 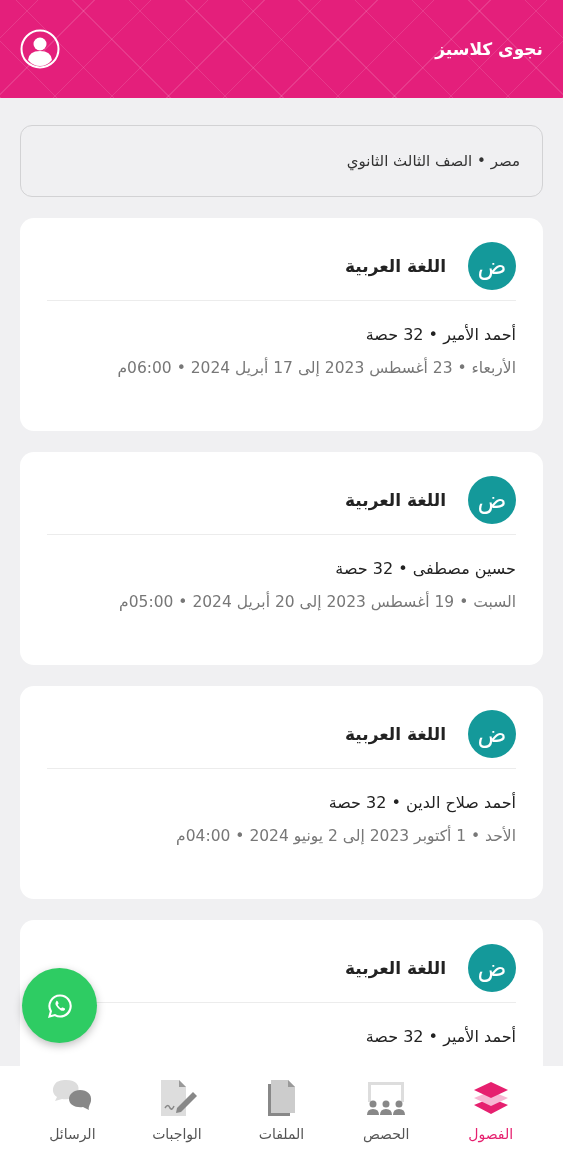 What do you see at coordinates (433, 161) in the screenshot?
I see `grade-label: مصر • الصف الثالث الثانوي` at bounding box center [433, 161].